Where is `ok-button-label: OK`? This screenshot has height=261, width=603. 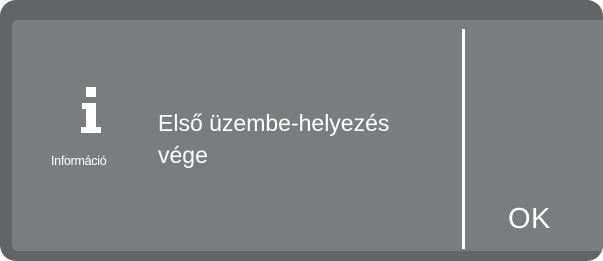
ok-button-label: OK is located at coordinates (529, 219).